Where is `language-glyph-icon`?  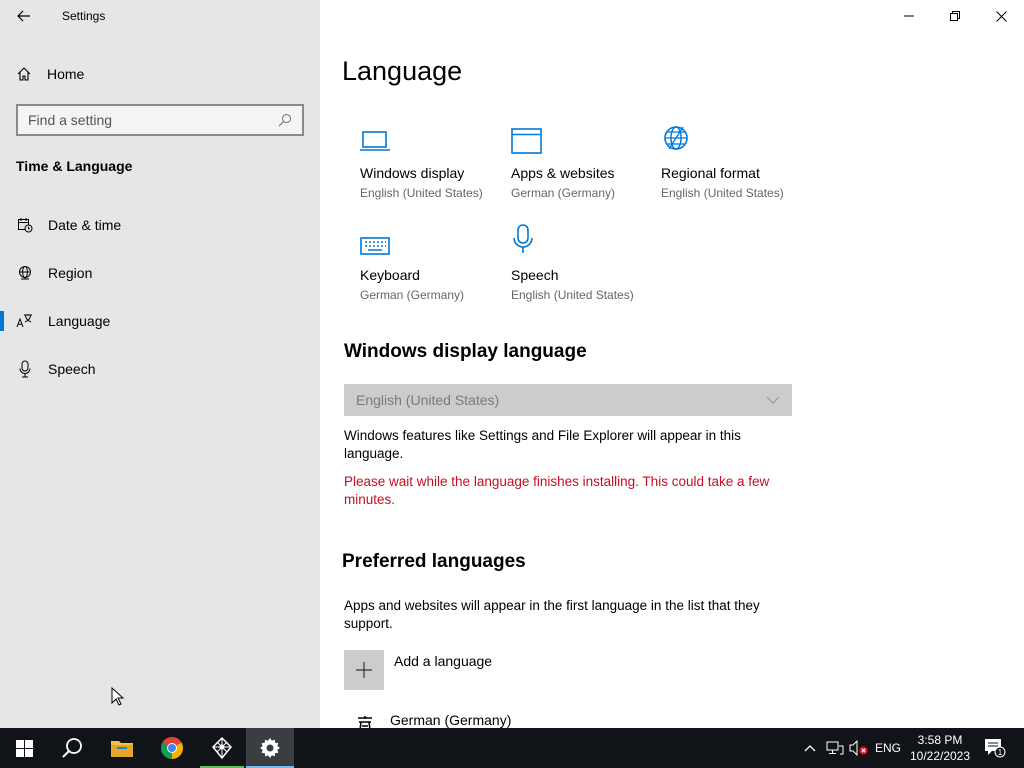 language-glyph-icon is located at coordinates (365, 722).